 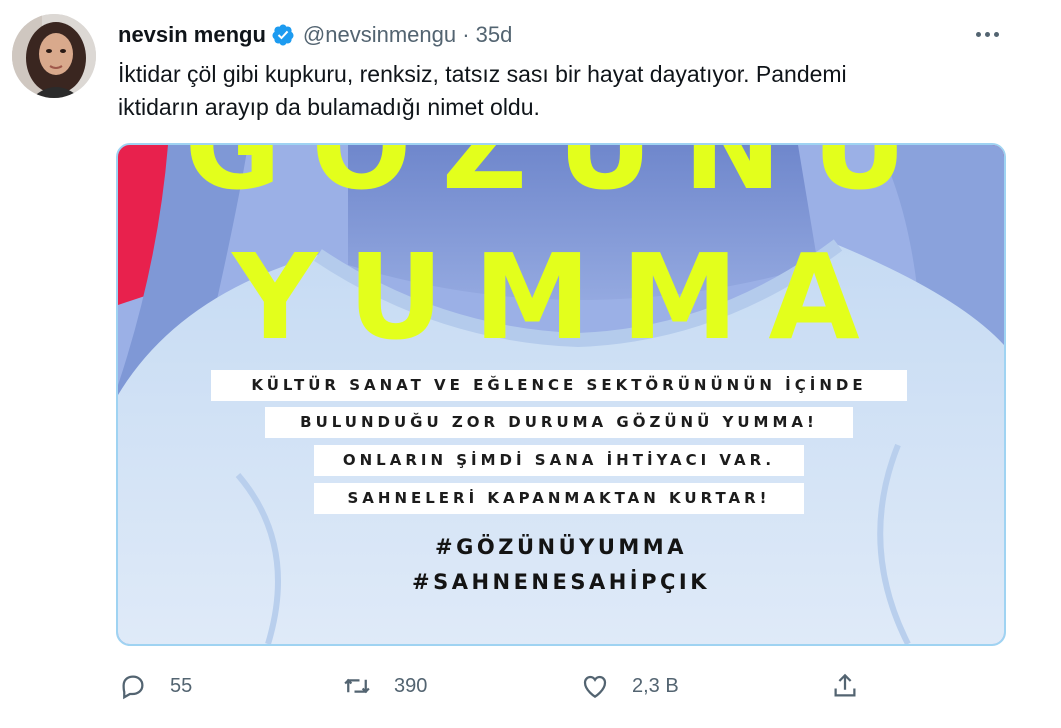 I want to click on avatar-photo, so click(x=54, y=56).